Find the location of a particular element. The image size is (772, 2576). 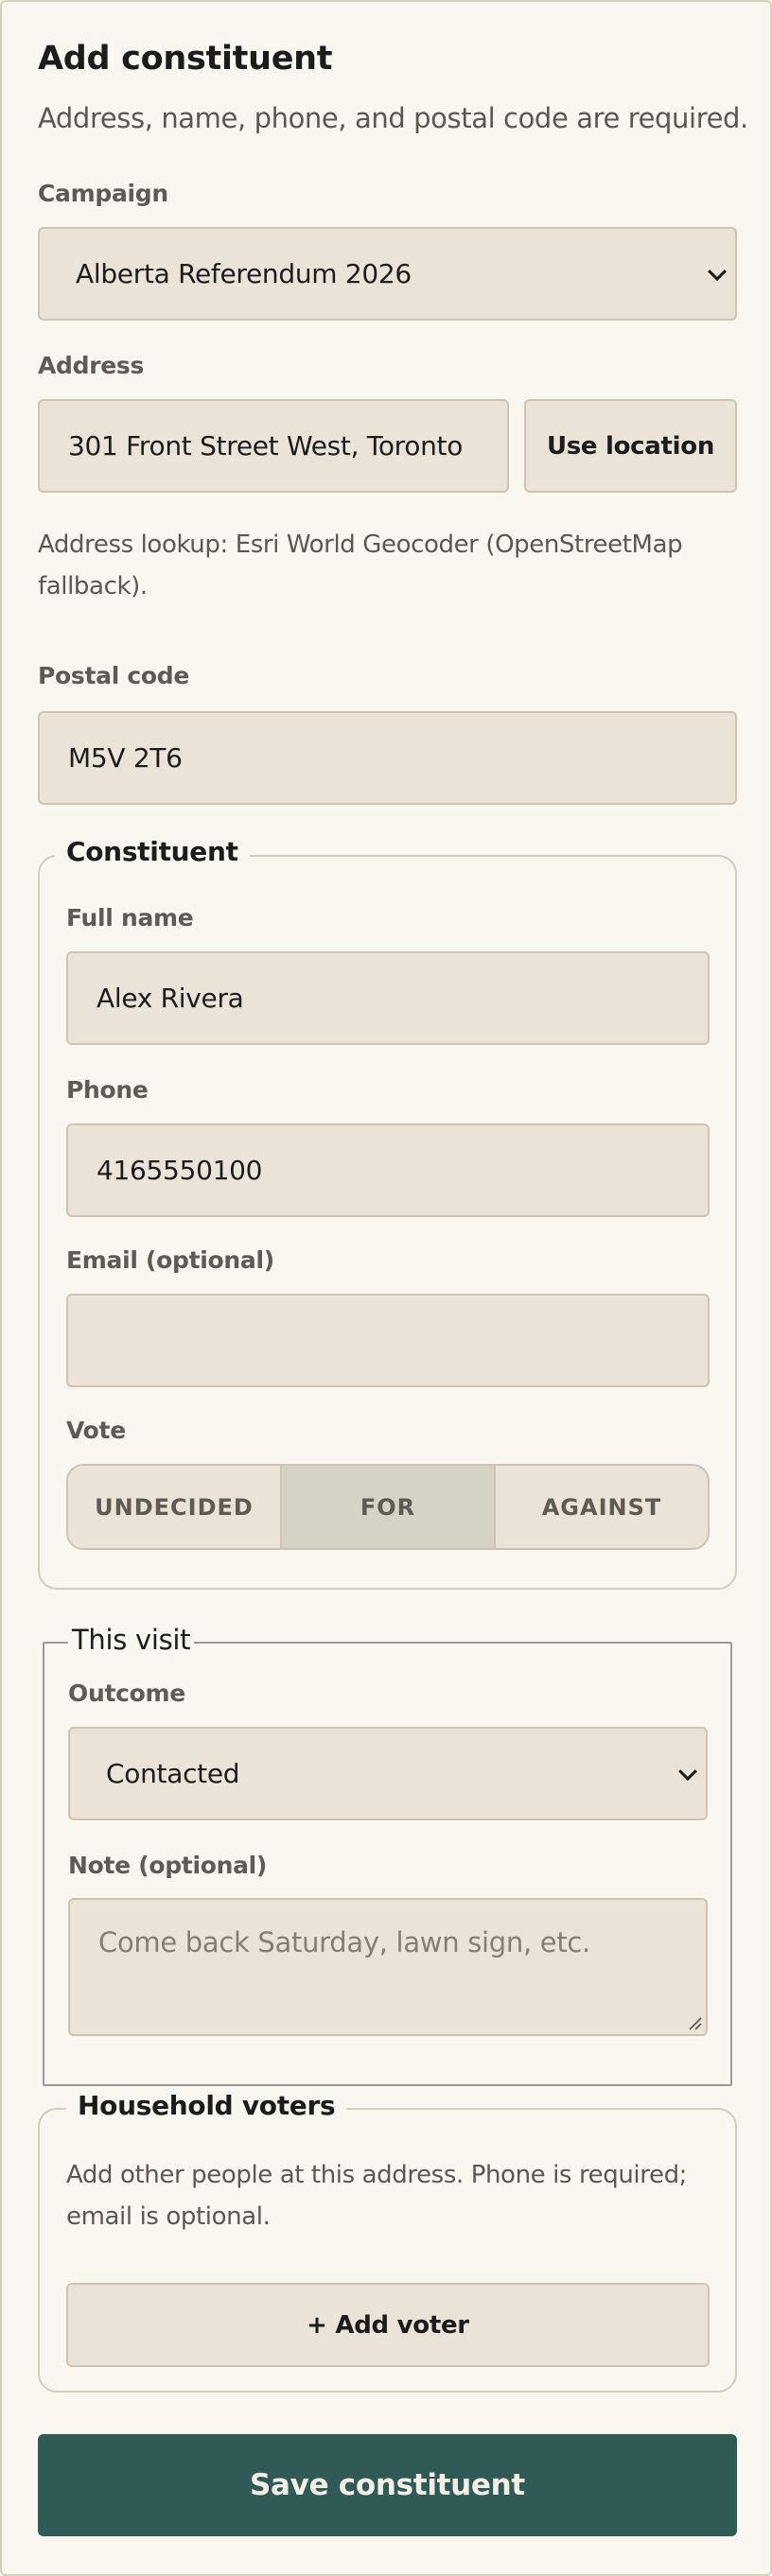

phone-label: Phone is located at coordinates (107, 1090).